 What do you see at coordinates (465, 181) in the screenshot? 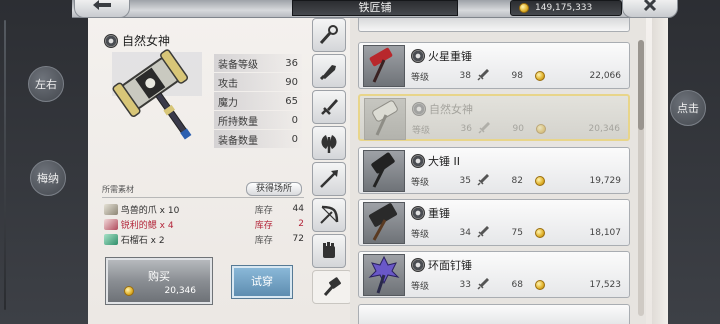
I see `level-value: 35` at bounding box center [465, 181].